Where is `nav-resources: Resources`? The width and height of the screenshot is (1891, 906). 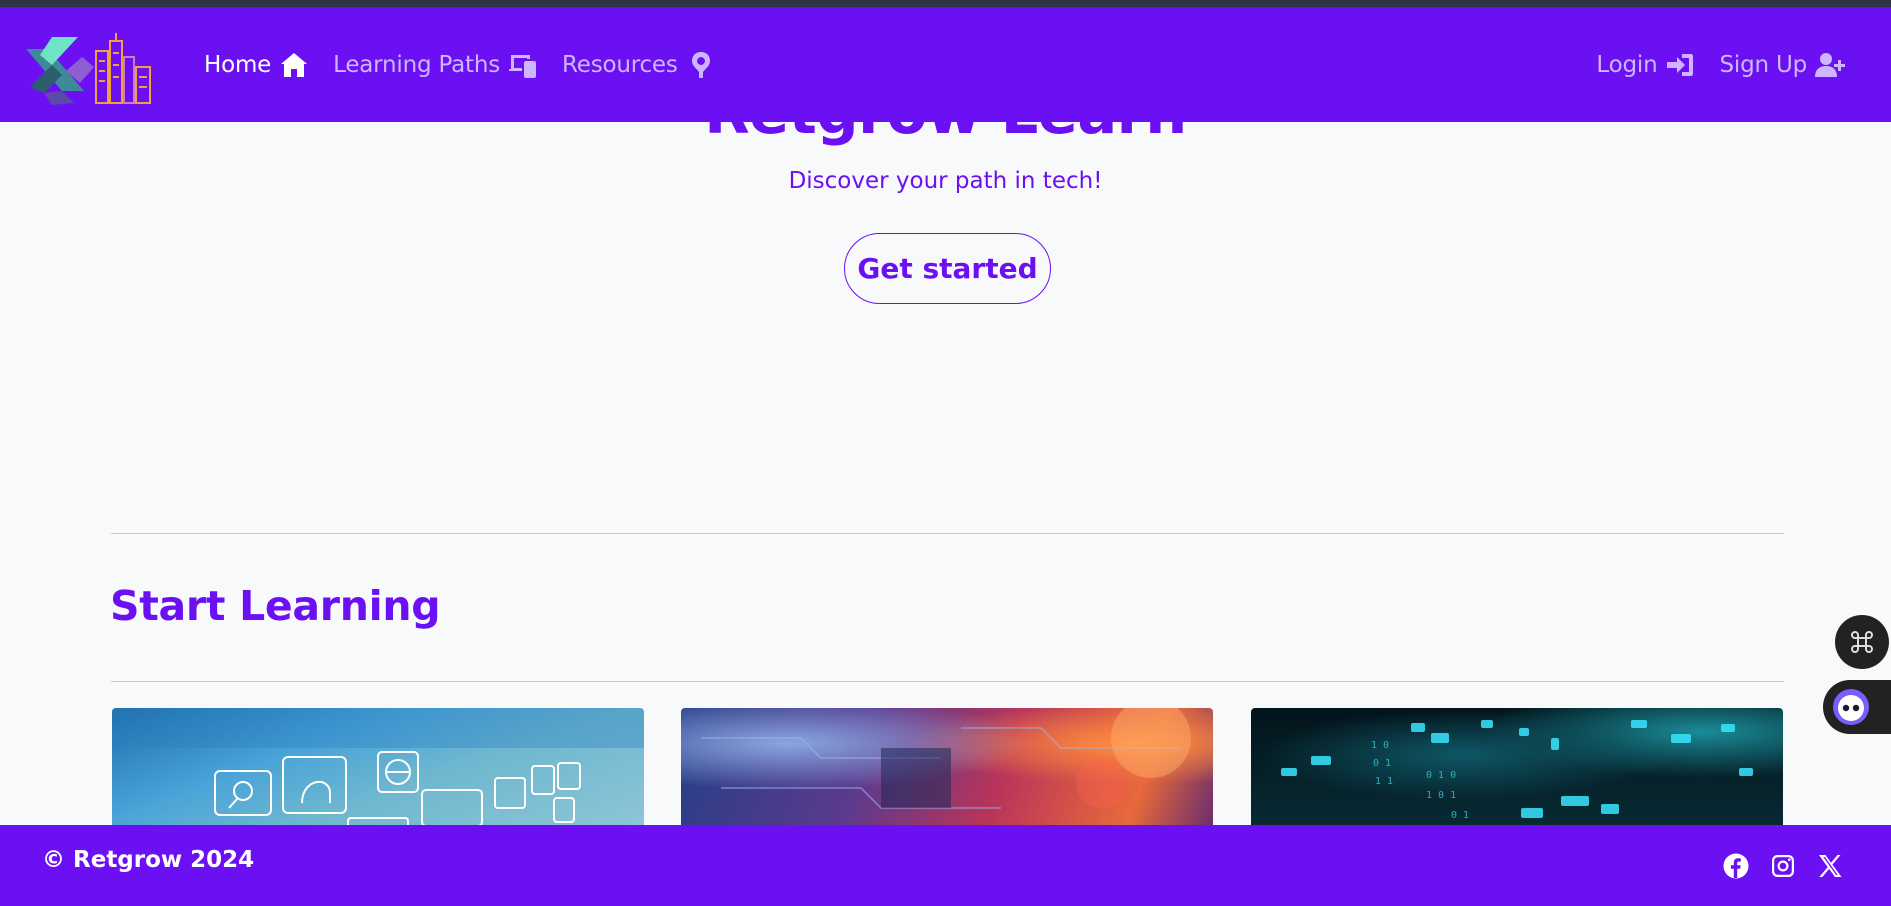 nav-resources: Resources is located at coordinates (639, 65).